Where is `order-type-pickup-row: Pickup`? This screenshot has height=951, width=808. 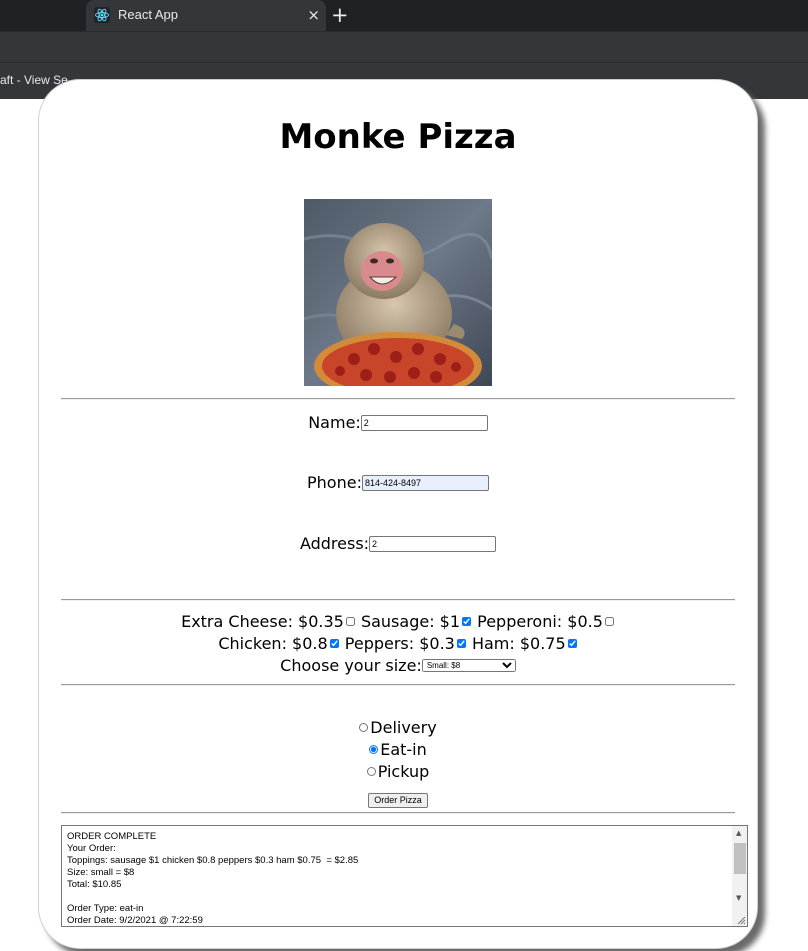
order-type-pickup-row: Pickup is located at coordinates (398, 771).